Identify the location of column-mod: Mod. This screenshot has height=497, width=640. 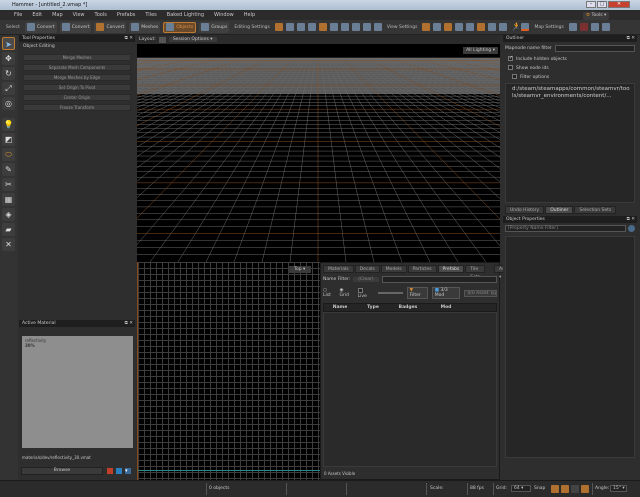
(446, 308).